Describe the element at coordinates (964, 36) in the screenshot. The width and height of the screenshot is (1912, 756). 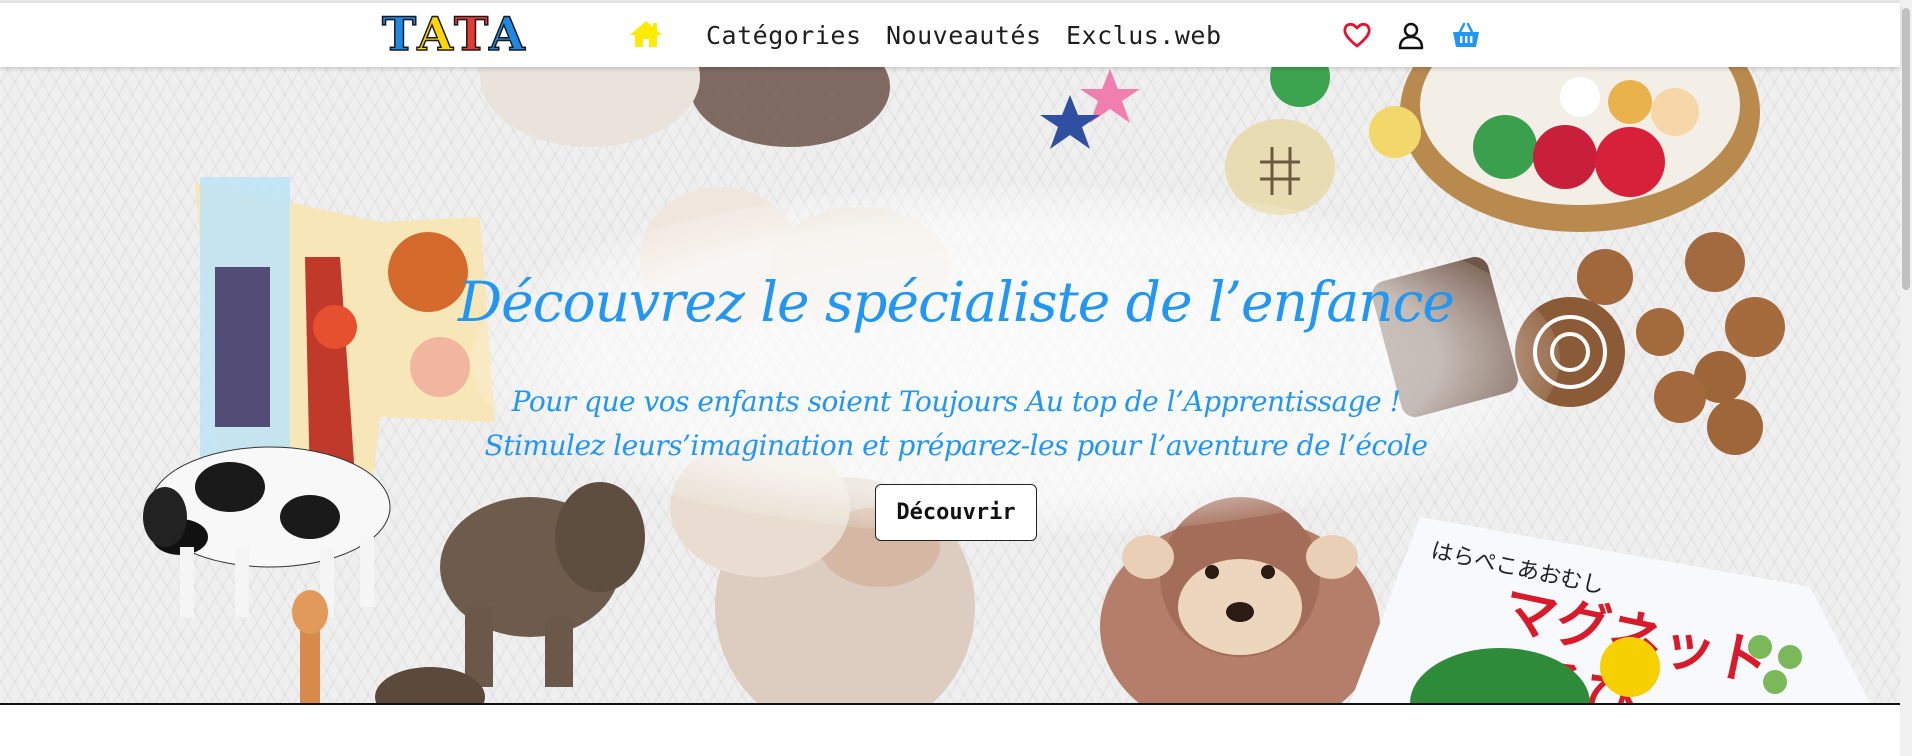
I see `nav-new: Nouveautés` at that location.